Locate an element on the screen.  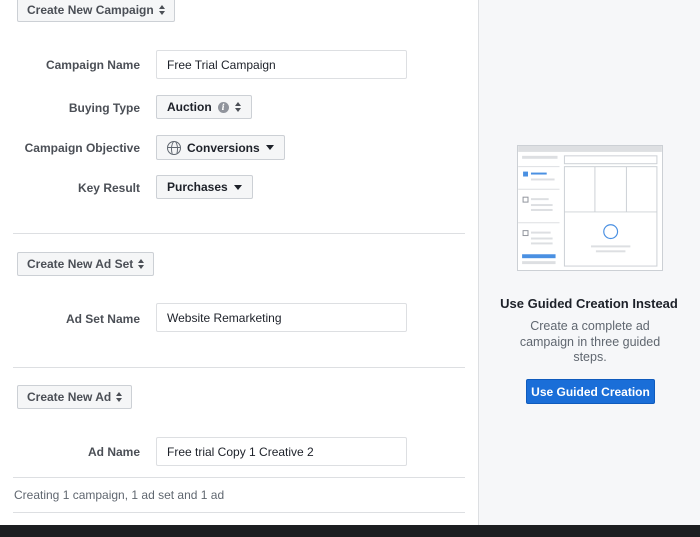
key-result-label: Key Result is located at coordinates (108, 188).